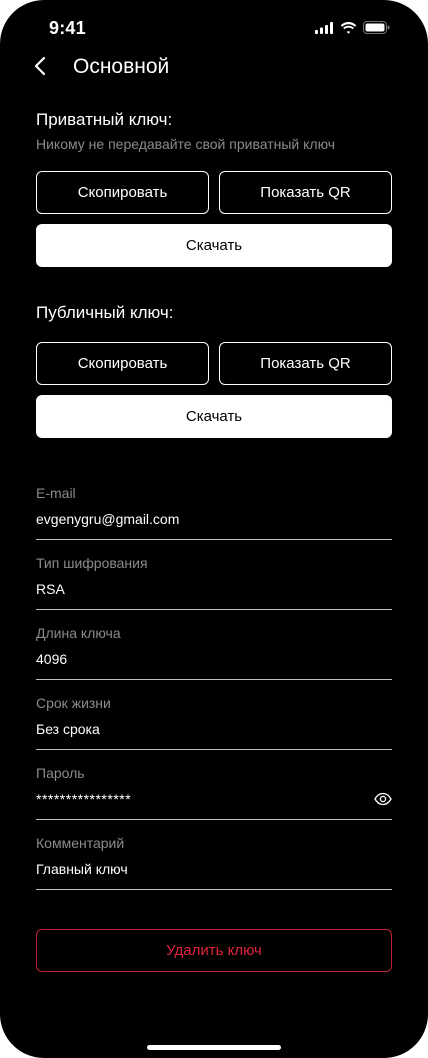 The width and height of the screenshot is (428, 1058). What do you see at coordinates (348, 27) in the screenshot?
I see `wifi-icon` at bounding box center [348, 27].